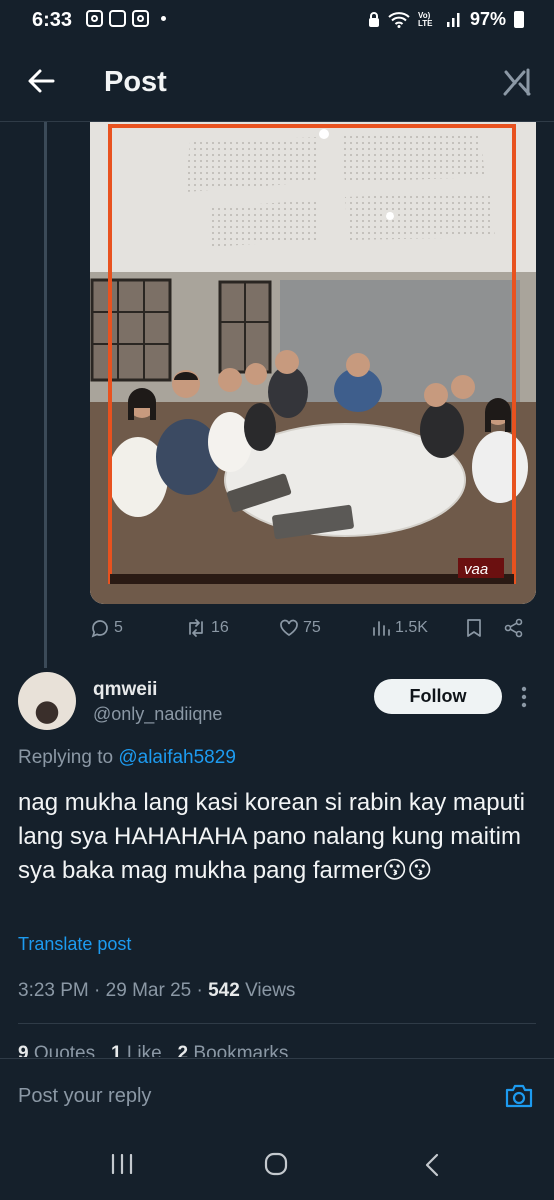  What do you see at coordinates (453, 19) in the screenshot?
I see `signal-icon` at bounding box center [453, 19].